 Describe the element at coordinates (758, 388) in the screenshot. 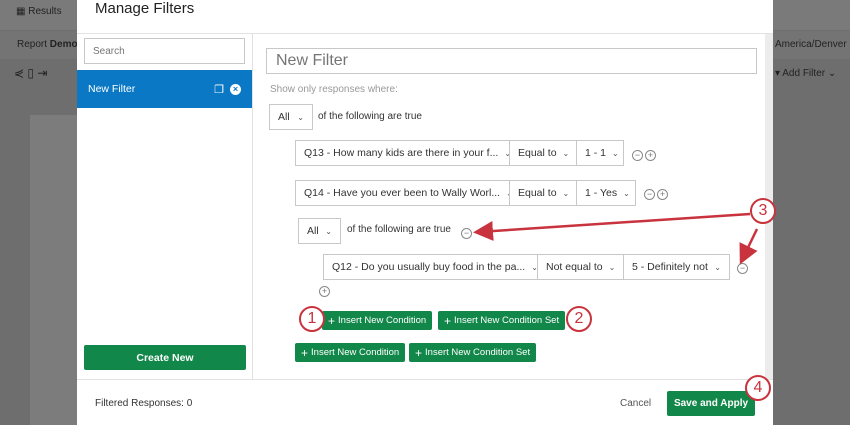

I see `annotation-4: 4` at that location.